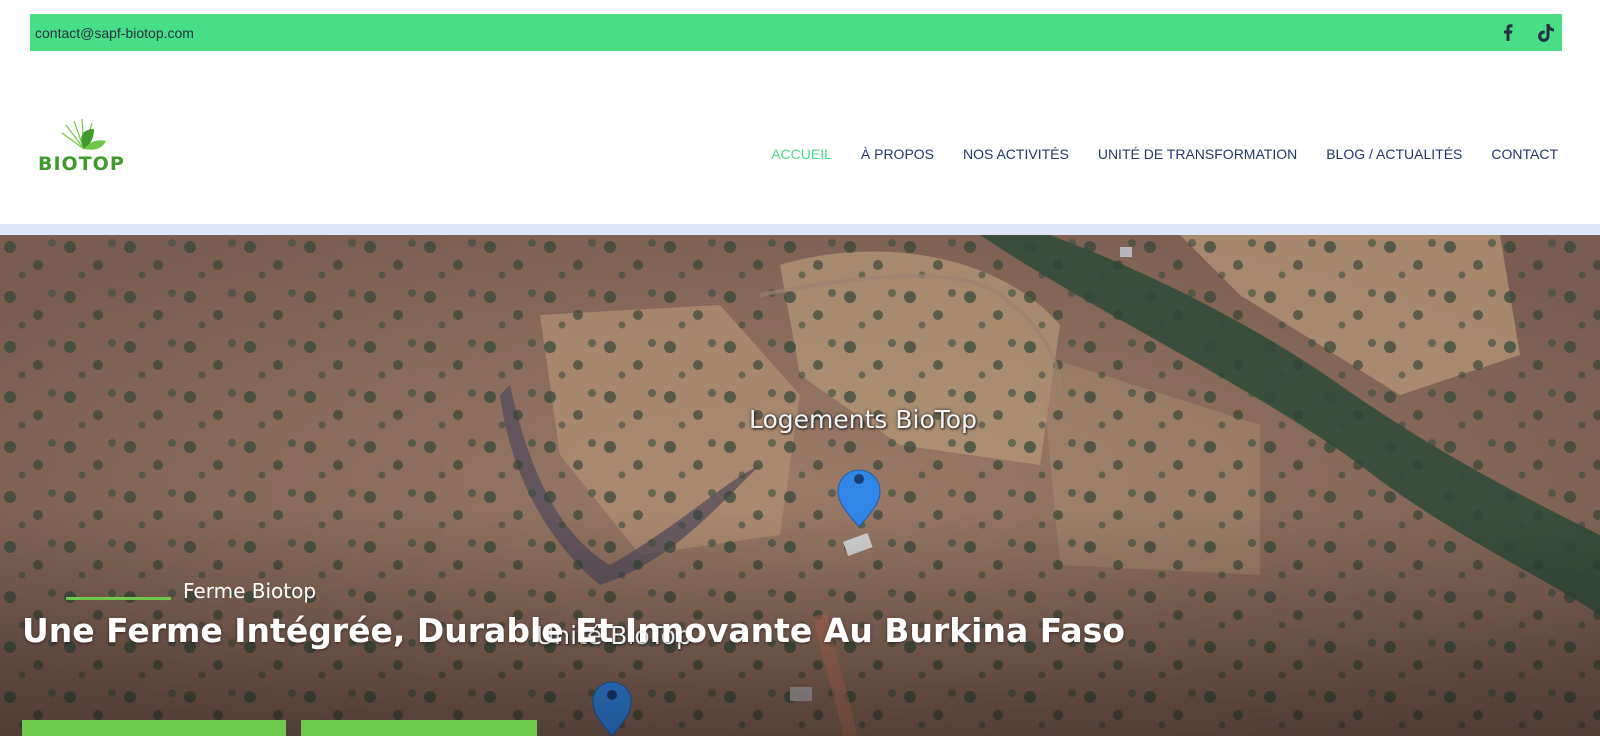 The height and width of the screenshot is (736, 1600). What do you see at coordinates (796, 32) in the screenshot?
I see `top-bar: contact@sapf-biotop.com` at bounding box center [796, 32].